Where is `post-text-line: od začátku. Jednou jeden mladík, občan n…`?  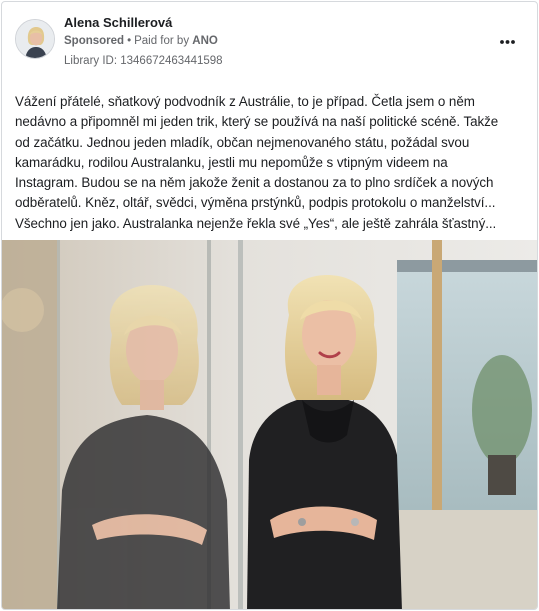
post-text-line: od začátku. Jednou jeden mladík, občan n… is located at coordinates (242, 142).